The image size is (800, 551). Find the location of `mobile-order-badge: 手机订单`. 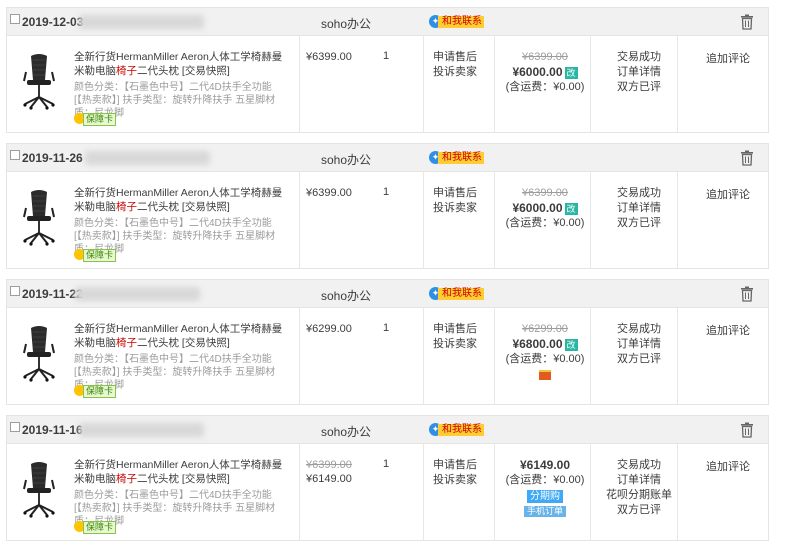

mobile-order-badge: 手机订单 is located at coordinates (544, 511).